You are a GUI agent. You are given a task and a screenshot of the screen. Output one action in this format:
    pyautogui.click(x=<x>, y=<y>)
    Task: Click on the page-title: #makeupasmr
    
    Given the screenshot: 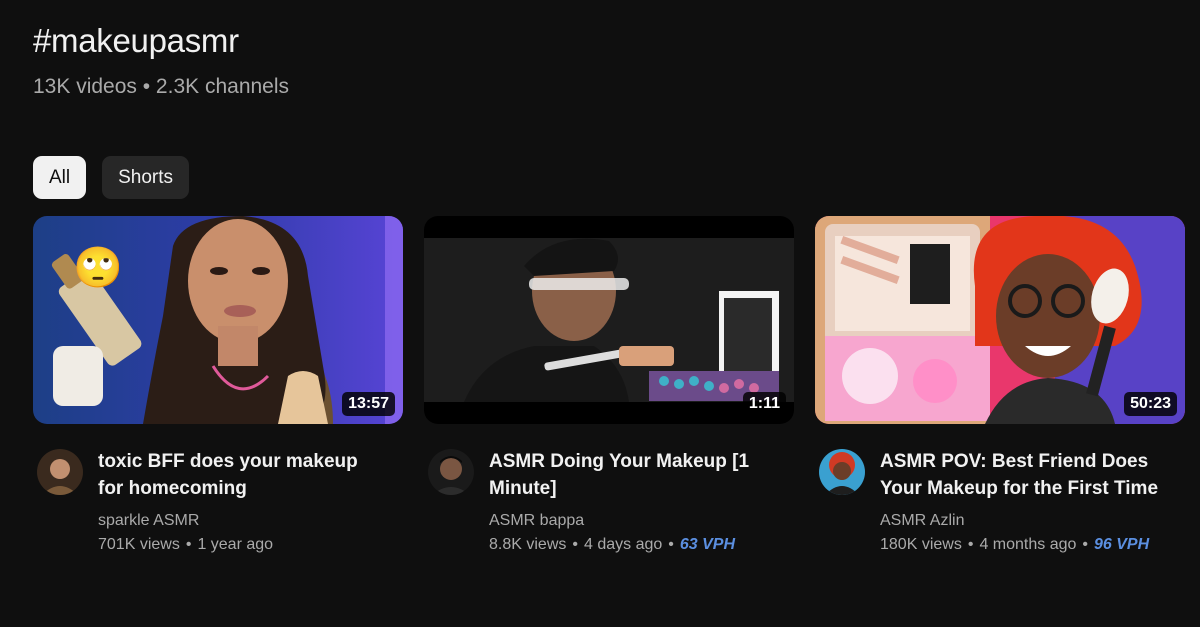 What is the action you would take?
    pyautogui.click(x=136, y=40)
    